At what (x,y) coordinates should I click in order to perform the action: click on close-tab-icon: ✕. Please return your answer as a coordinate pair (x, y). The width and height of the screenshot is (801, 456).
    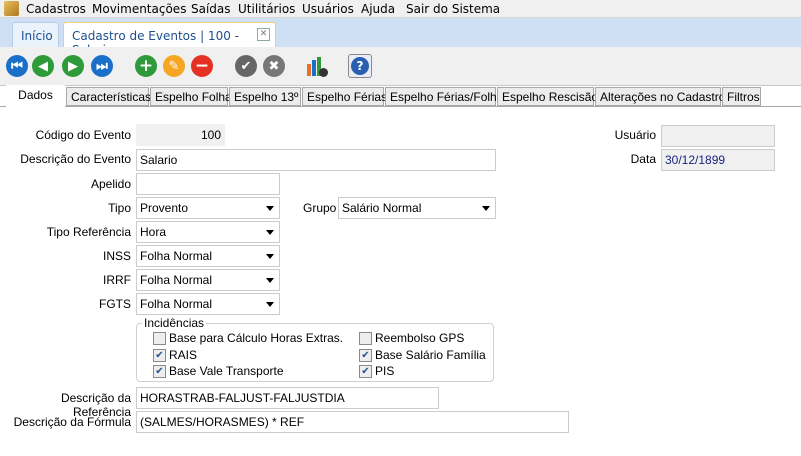
    Looking at the image, I should click on (263, 34).